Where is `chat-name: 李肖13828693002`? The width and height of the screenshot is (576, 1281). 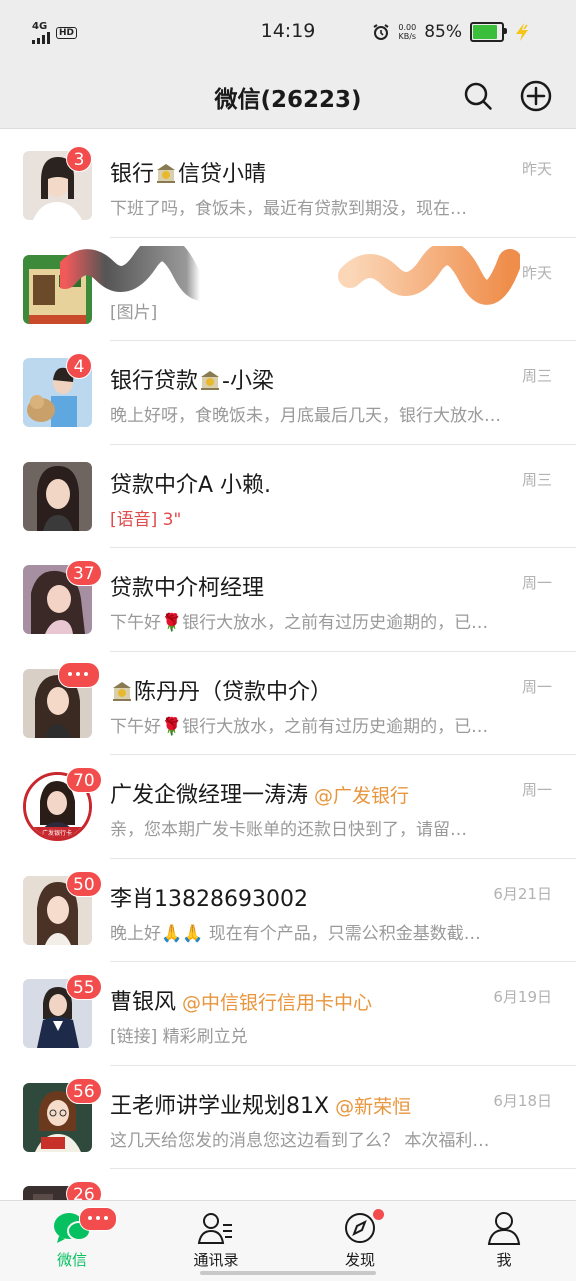
chat-name: 李肖13828693002 is located at coordinates (209, 899).